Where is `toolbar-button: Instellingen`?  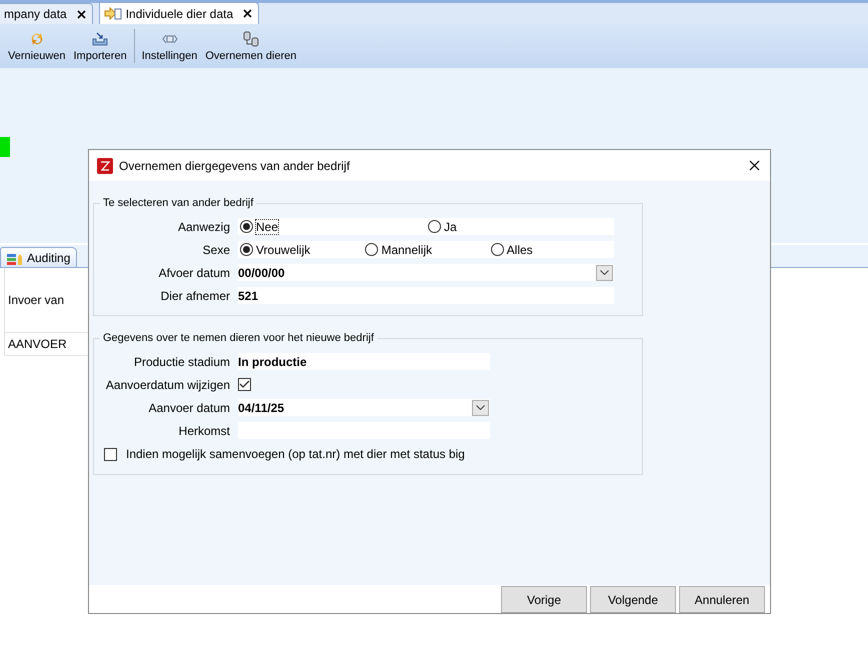 toolbar-button: Instellingen is located at coordinates (170, 46).